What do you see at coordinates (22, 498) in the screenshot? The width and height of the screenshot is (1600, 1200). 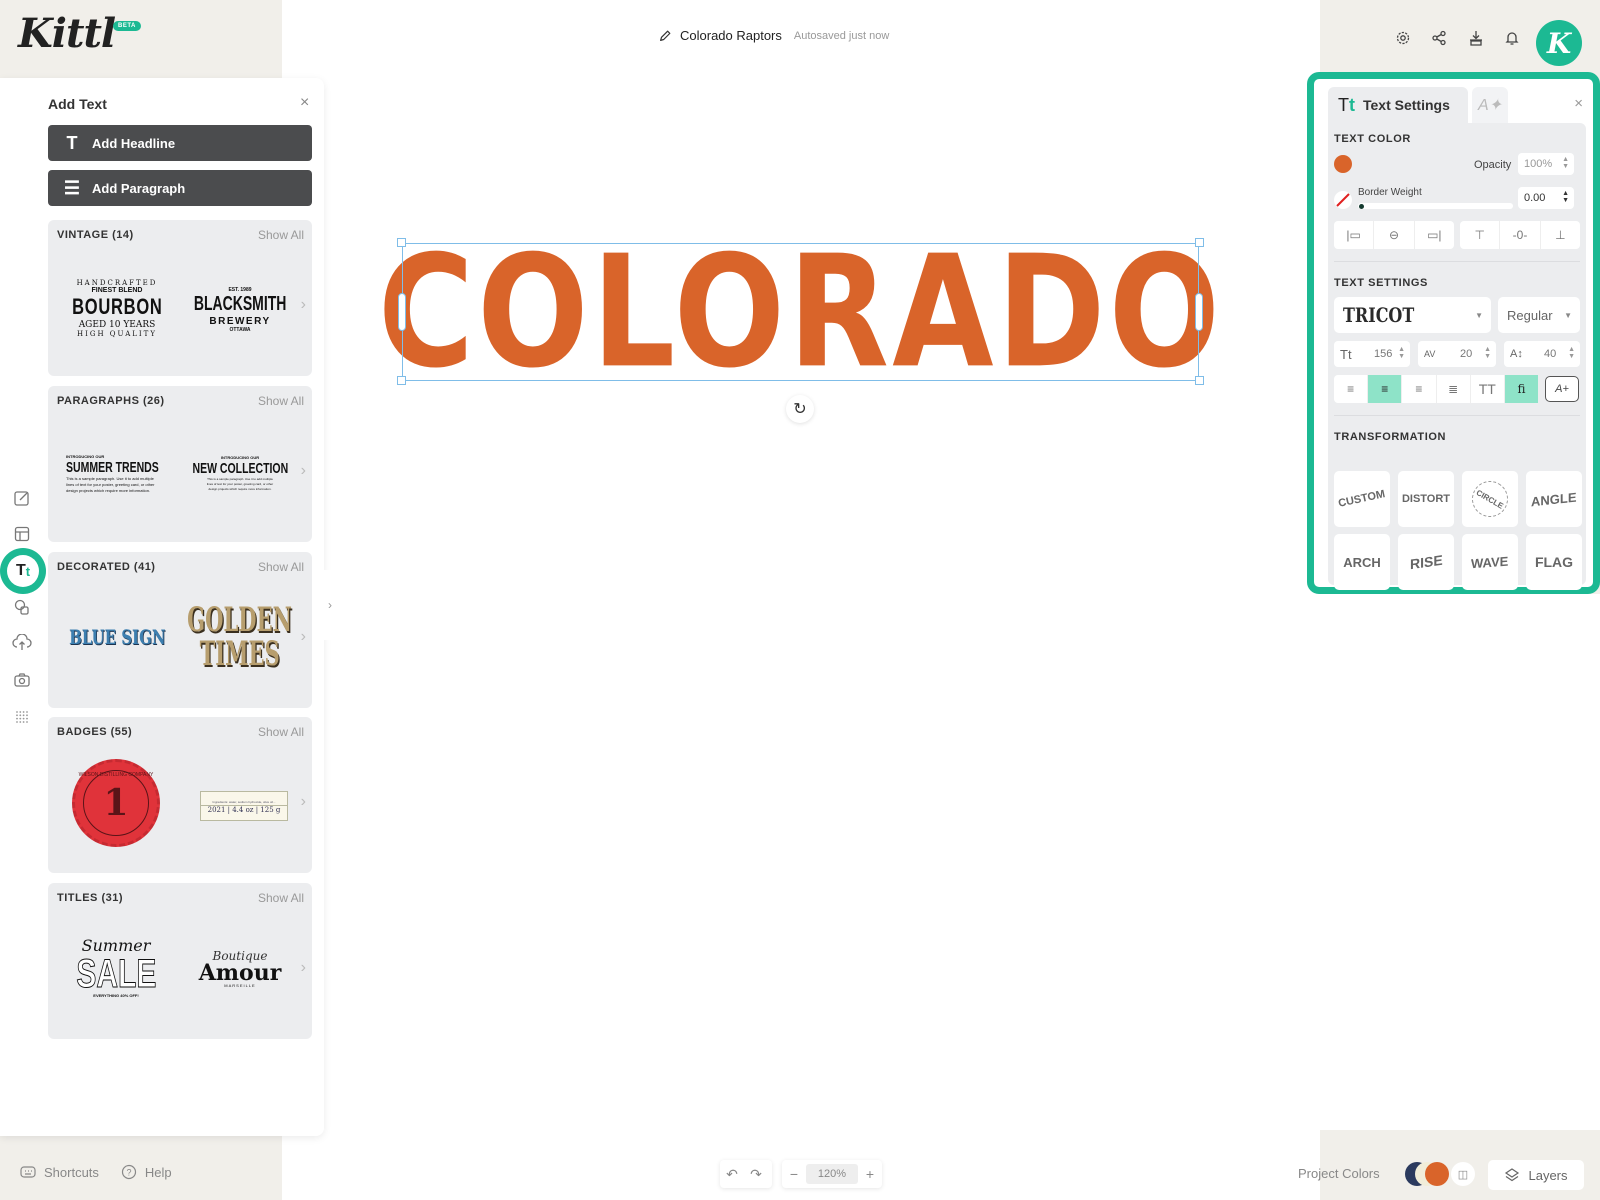 I see `edit-icon` at bounding box center [22, 498].